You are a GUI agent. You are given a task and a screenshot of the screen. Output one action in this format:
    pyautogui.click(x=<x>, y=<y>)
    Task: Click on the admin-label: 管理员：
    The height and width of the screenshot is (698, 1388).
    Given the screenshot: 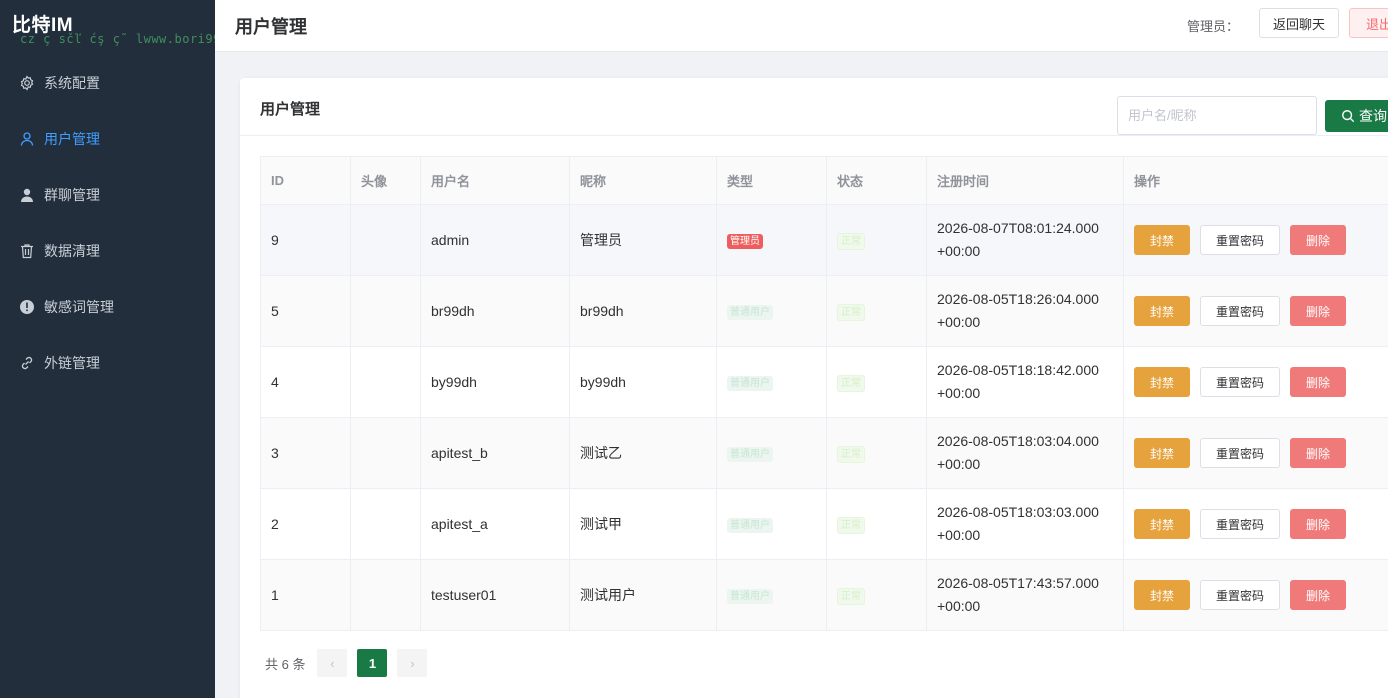 What is the action you would take?
    pyautogui.click(x=1213, y=26)
    